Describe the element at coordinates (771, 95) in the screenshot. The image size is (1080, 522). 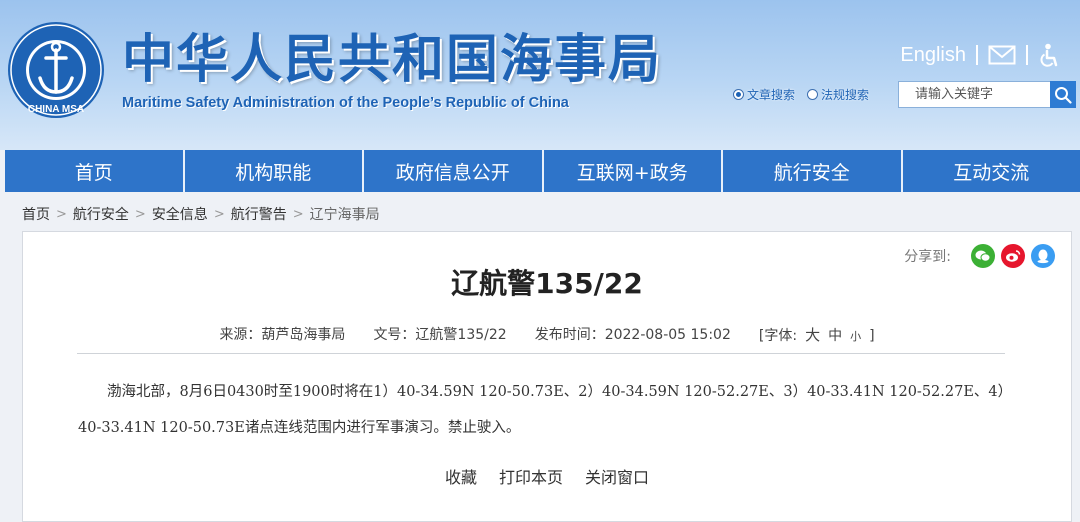
I see `search-type-label: 文章搜索` at that location.